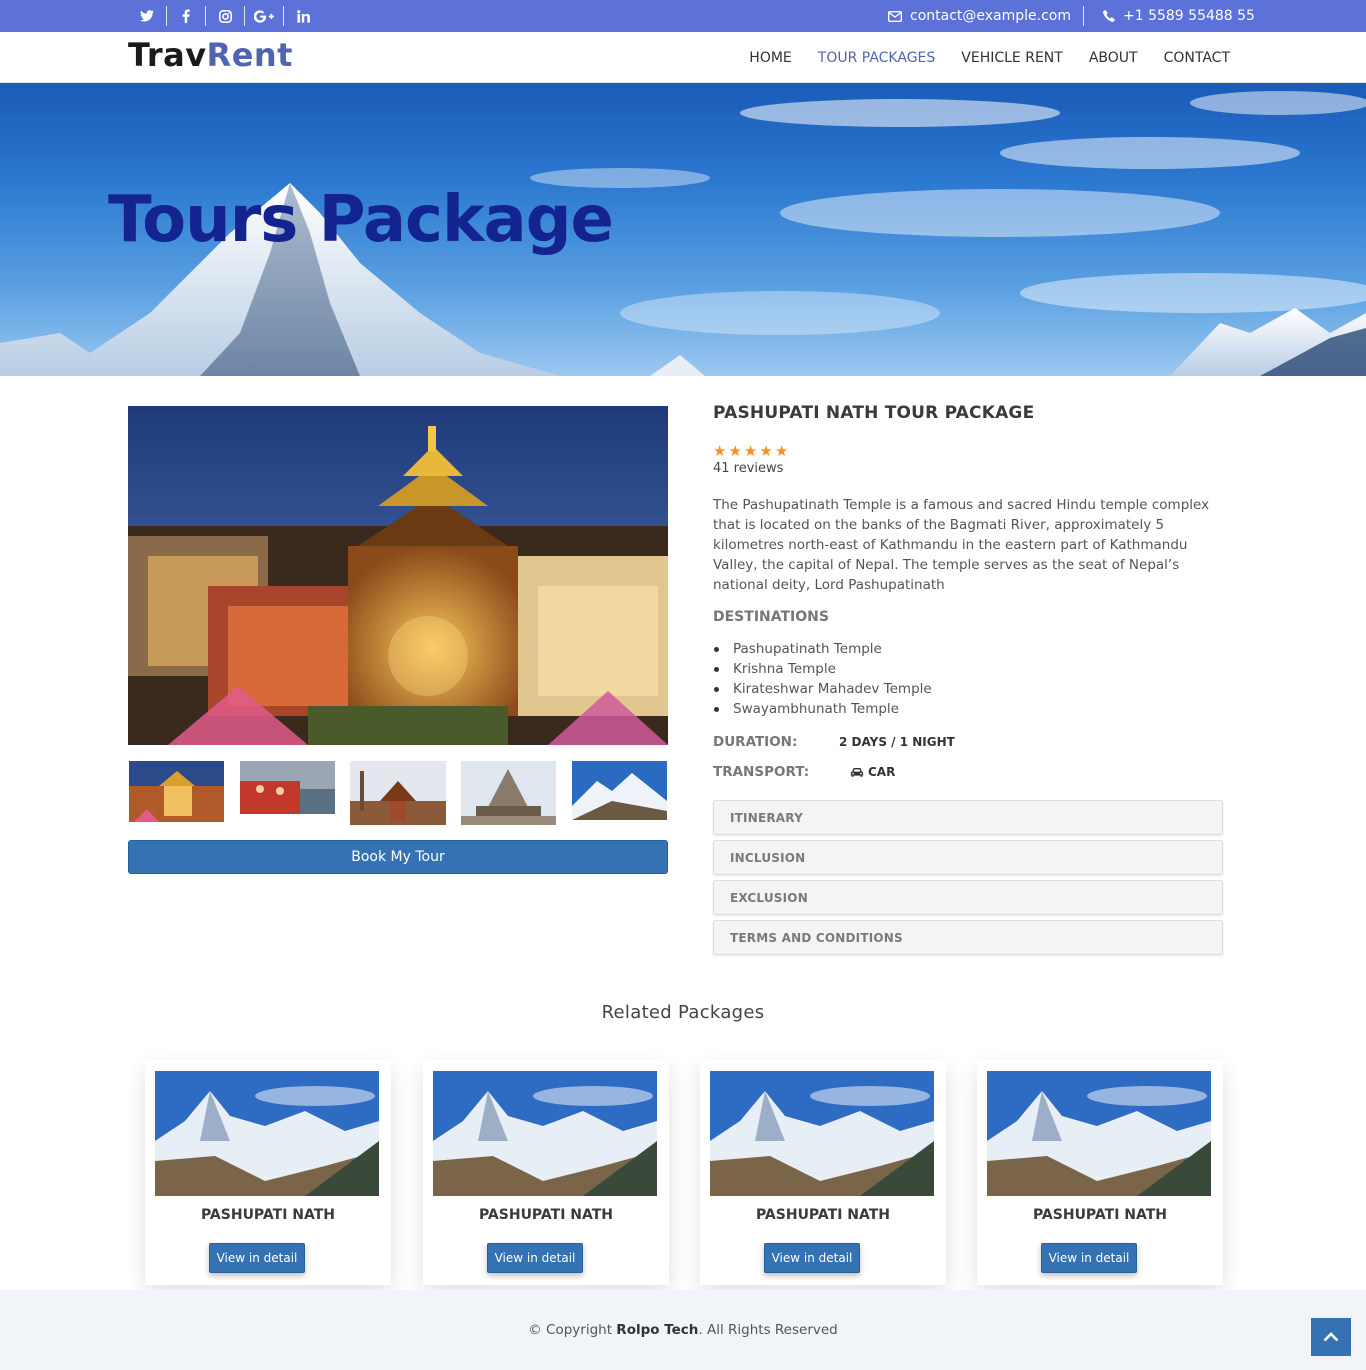 The width and height of the screenshot is (1366, 1370). What do you see at coordinates (968, 937) in the screenshot?
I see `accordion-terms: TERMS AND CONDITIONS` at bounding box center [968, 937].